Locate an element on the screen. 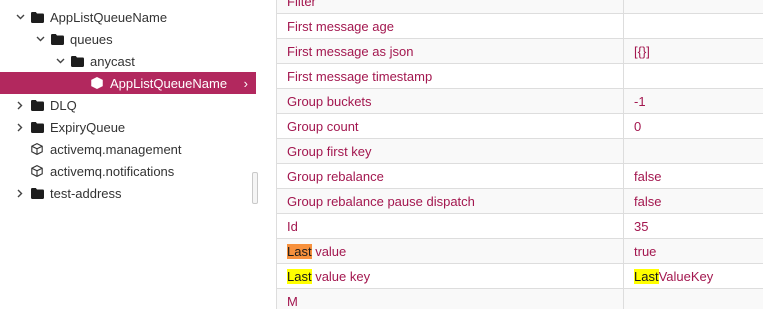  tree-item: activemq.notifications is located at coordinates (128, 171).